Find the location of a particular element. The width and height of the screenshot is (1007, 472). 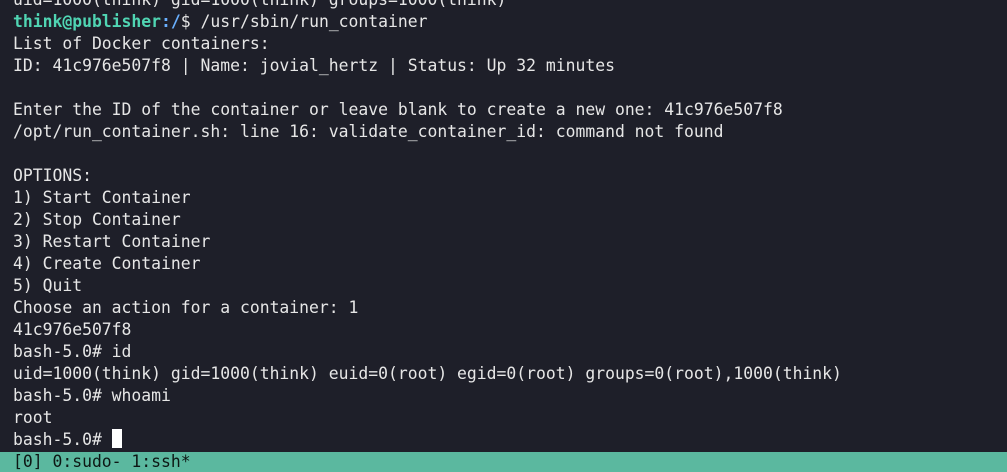

prompt-symbol: $ is located at coordinates (190, 21).